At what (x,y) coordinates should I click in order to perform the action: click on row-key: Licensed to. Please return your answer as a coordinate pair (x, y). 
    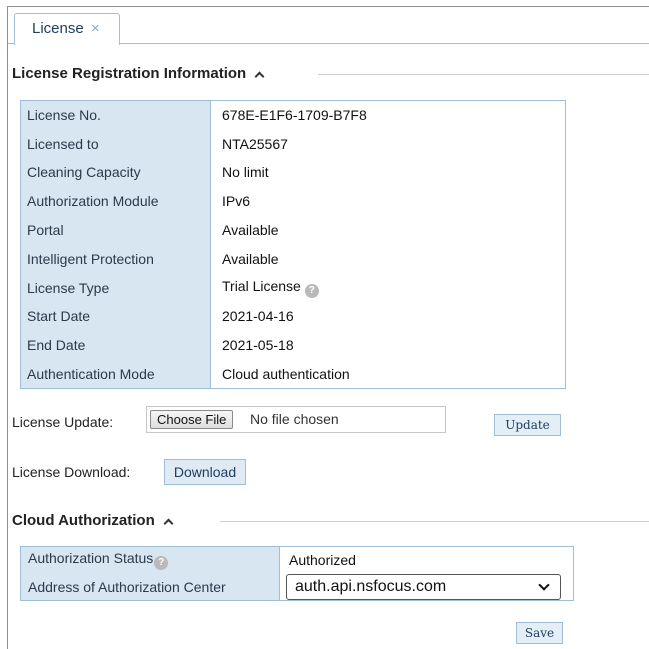
    Looking at the image, I should click on (115, 144).